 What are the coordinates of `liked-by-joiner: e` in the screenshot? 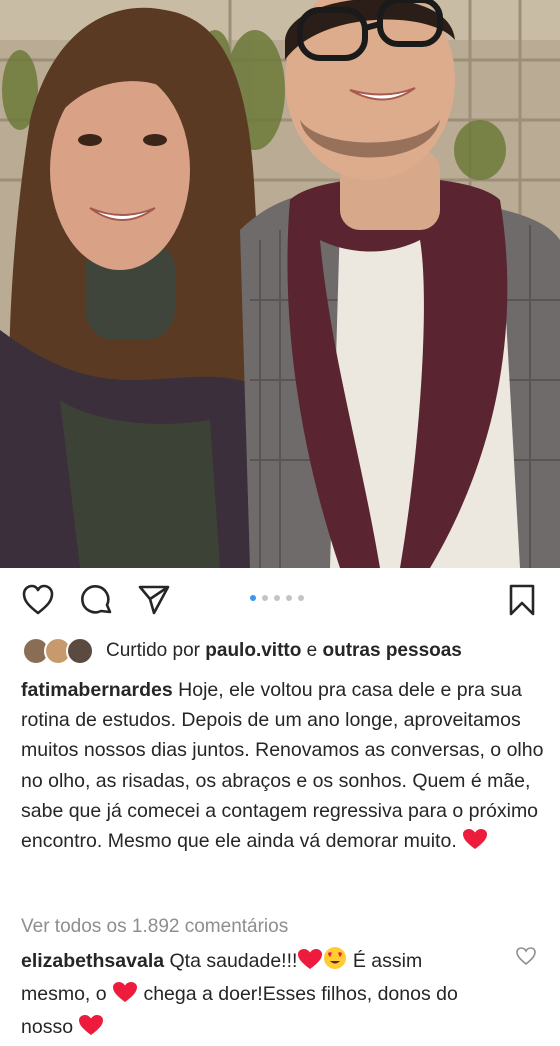 It's located at (312, 650).